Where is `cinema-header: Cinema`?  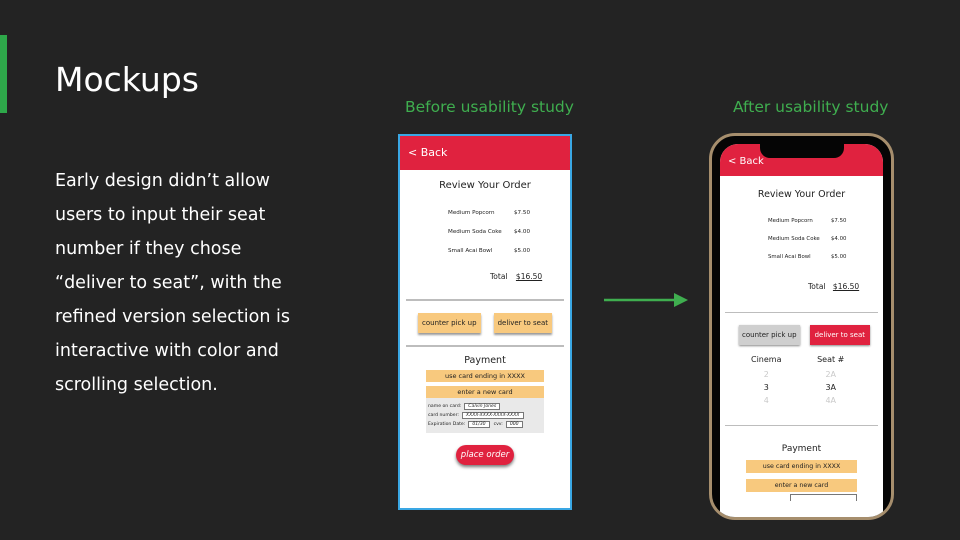 cinema-header: Cinema is located at coordinates (766, 359).